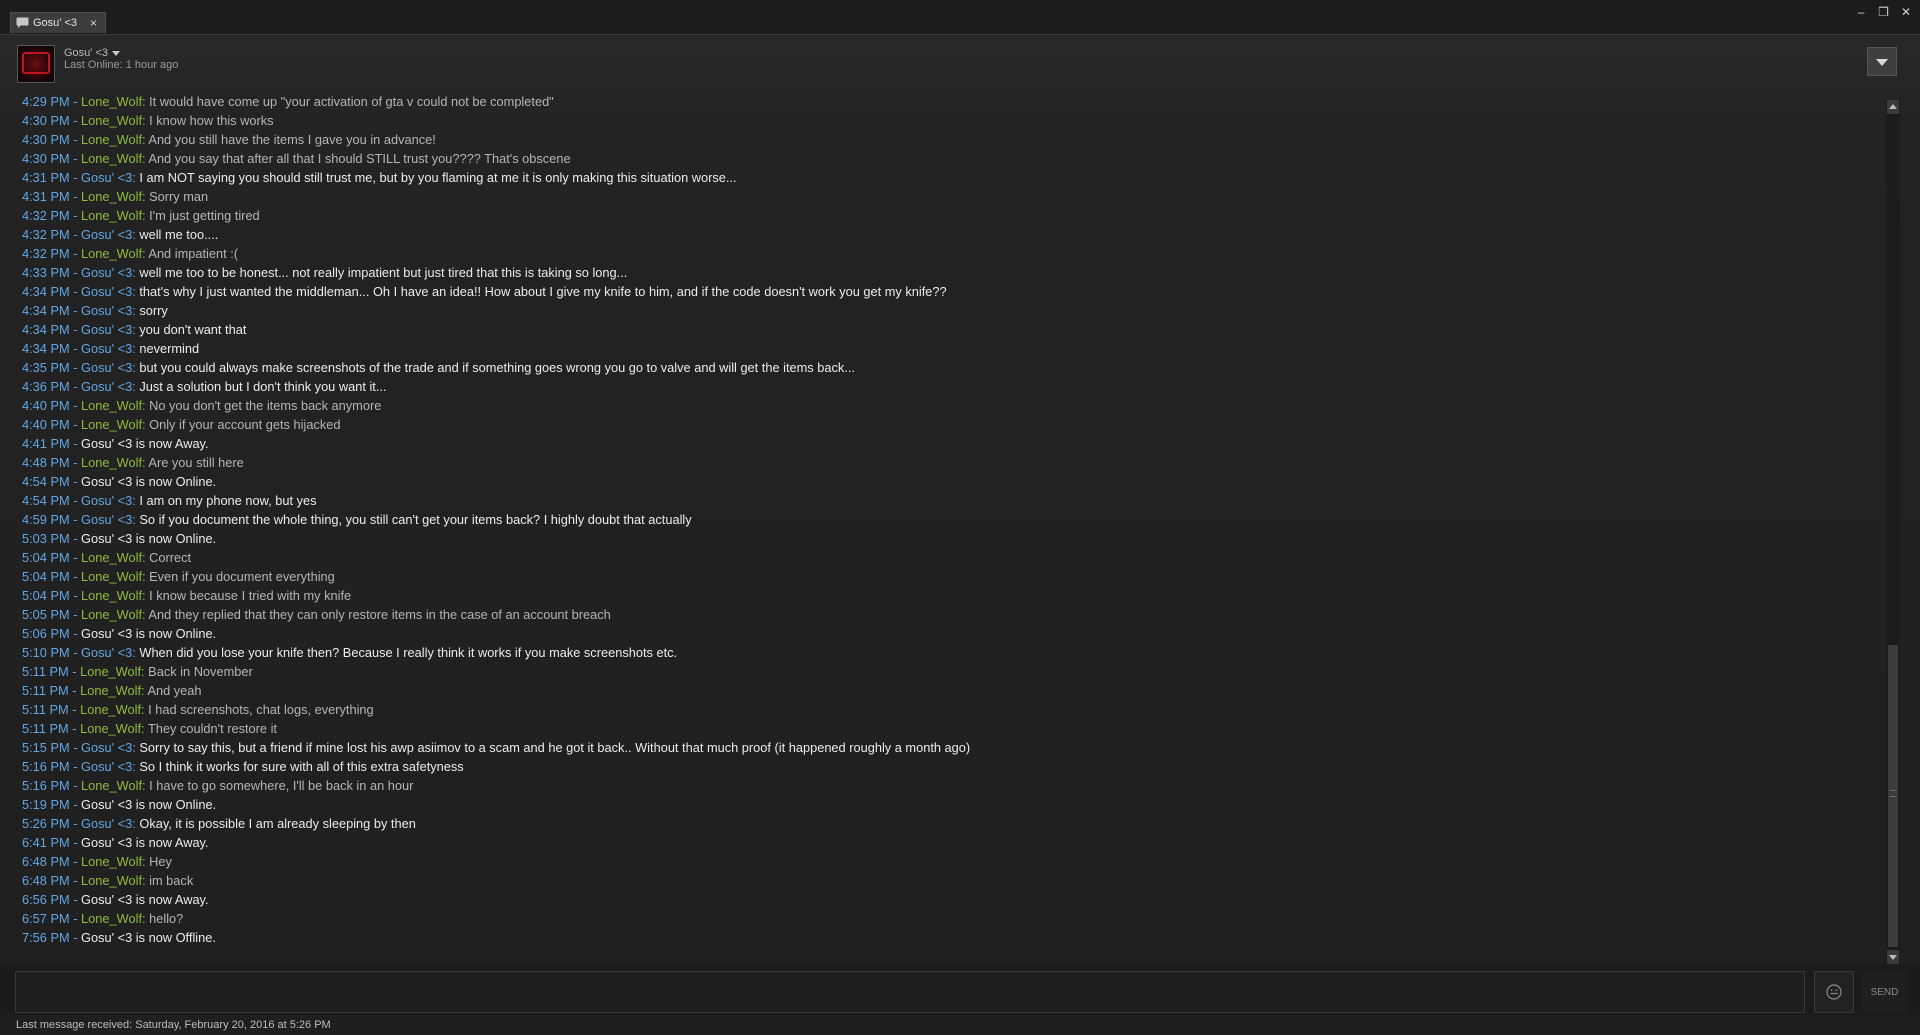  Describe the element at coordinates (960, 17) in the screenshot. I see `tab-bar: Gosu' <3 × – ❐ ✕` at that location.